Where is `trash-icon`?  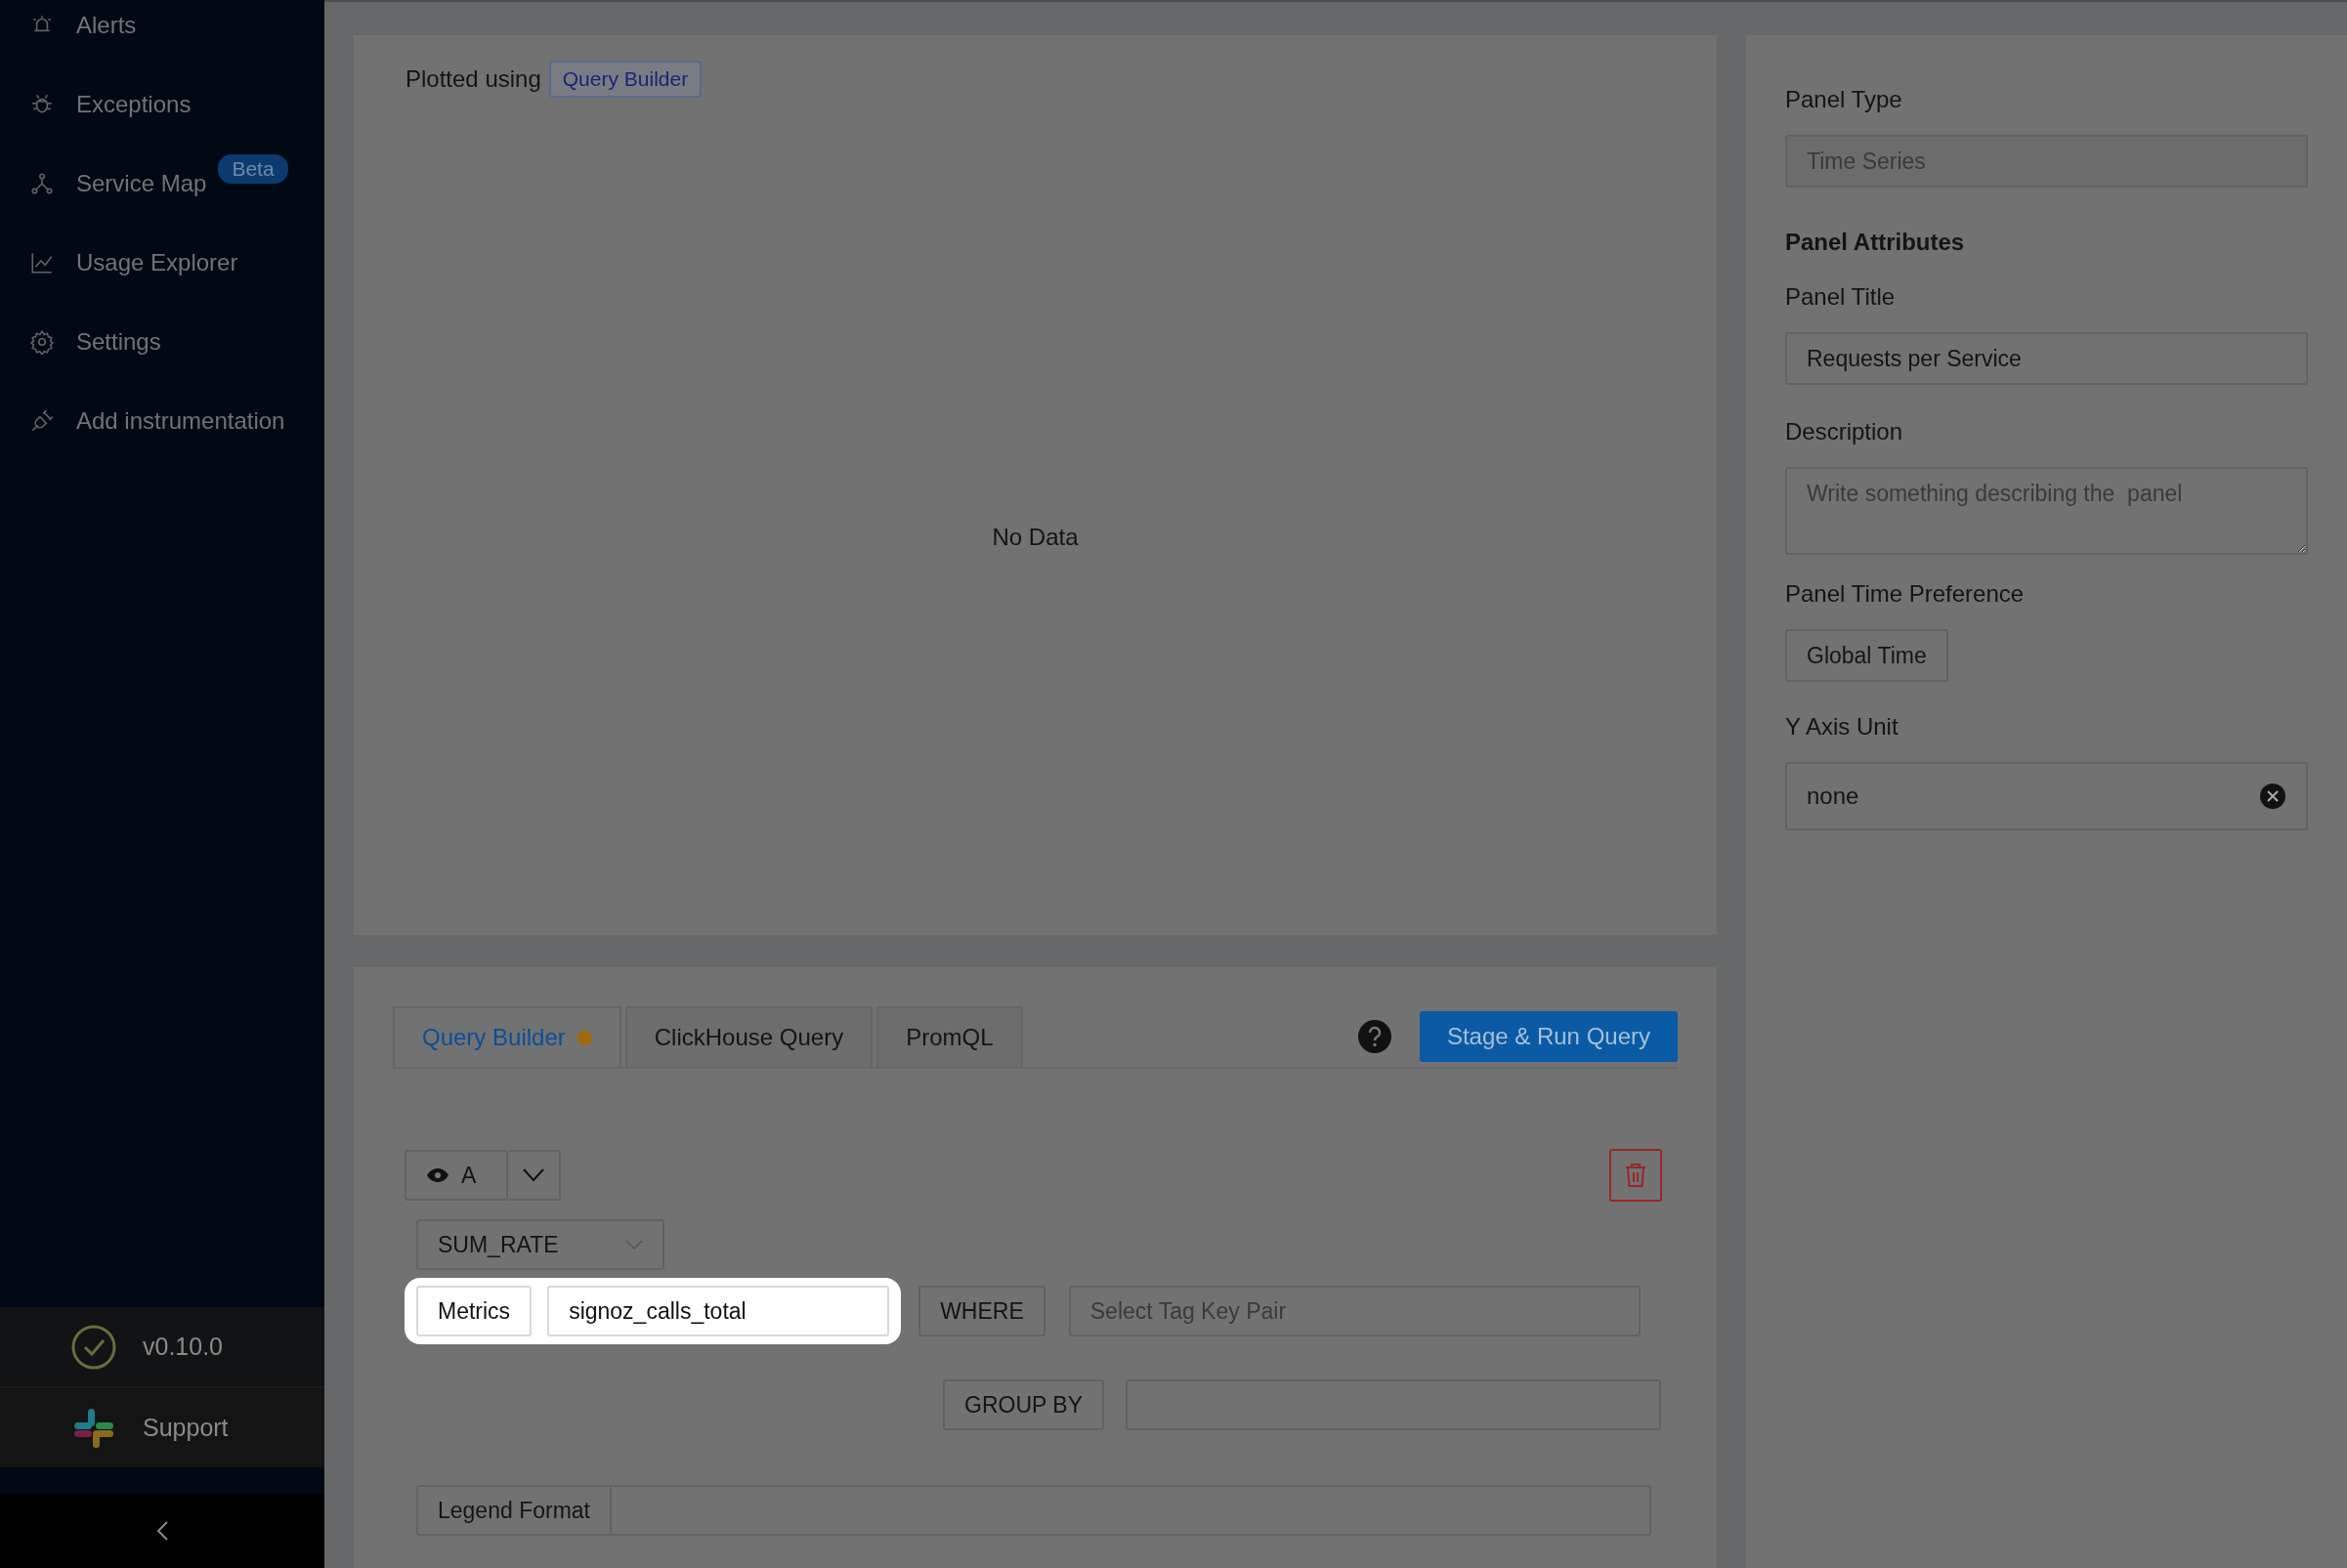 trash-icon is located at coordinates (1635, 1175).